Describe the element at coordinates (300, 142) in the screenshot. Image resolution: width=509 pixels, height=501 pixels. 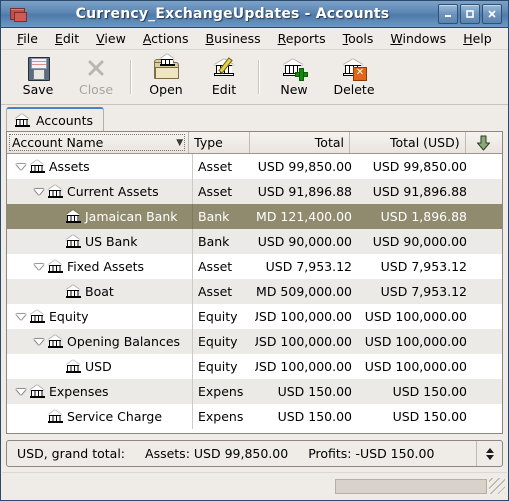
I see `column-header-total: Total` at that location.